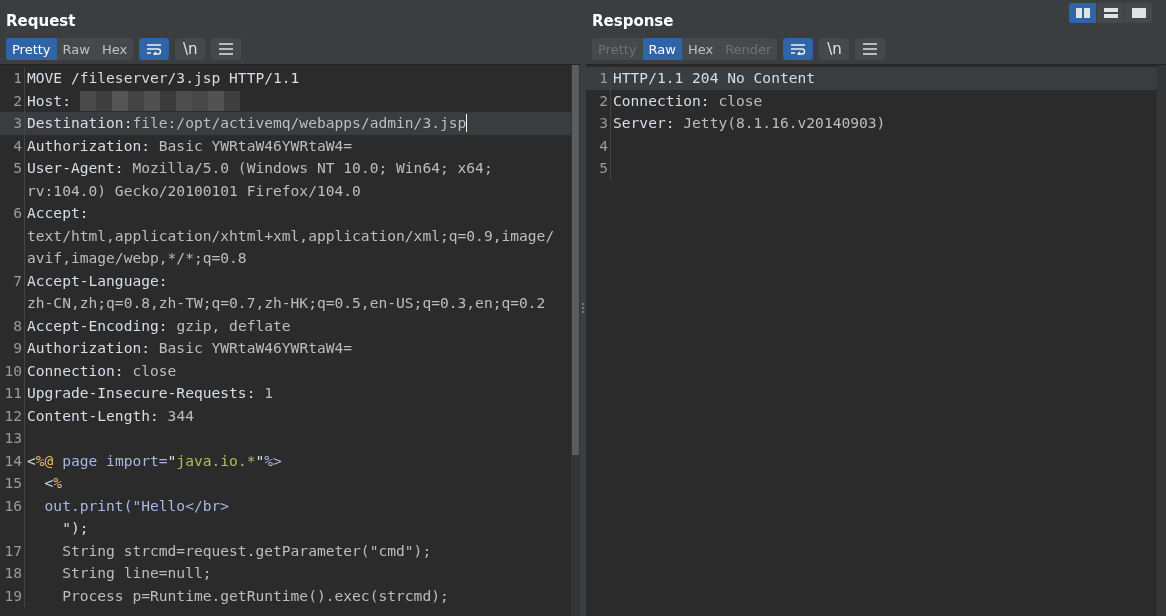 Image resolution: width=1166 pixels, height=616 pixels. I want to click on code-line: HTTP/1.1 204 No Content, so click(715, 78).